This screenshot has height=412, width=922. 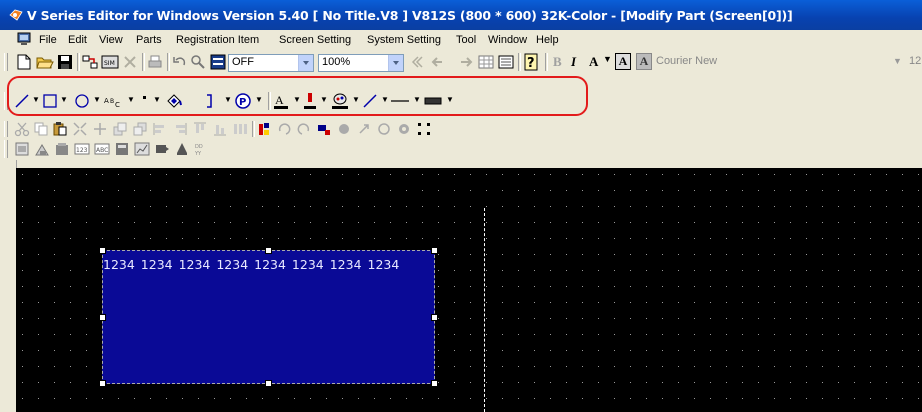 I want to click on date-part-icon: DDYY, so click(x=202, y=149).